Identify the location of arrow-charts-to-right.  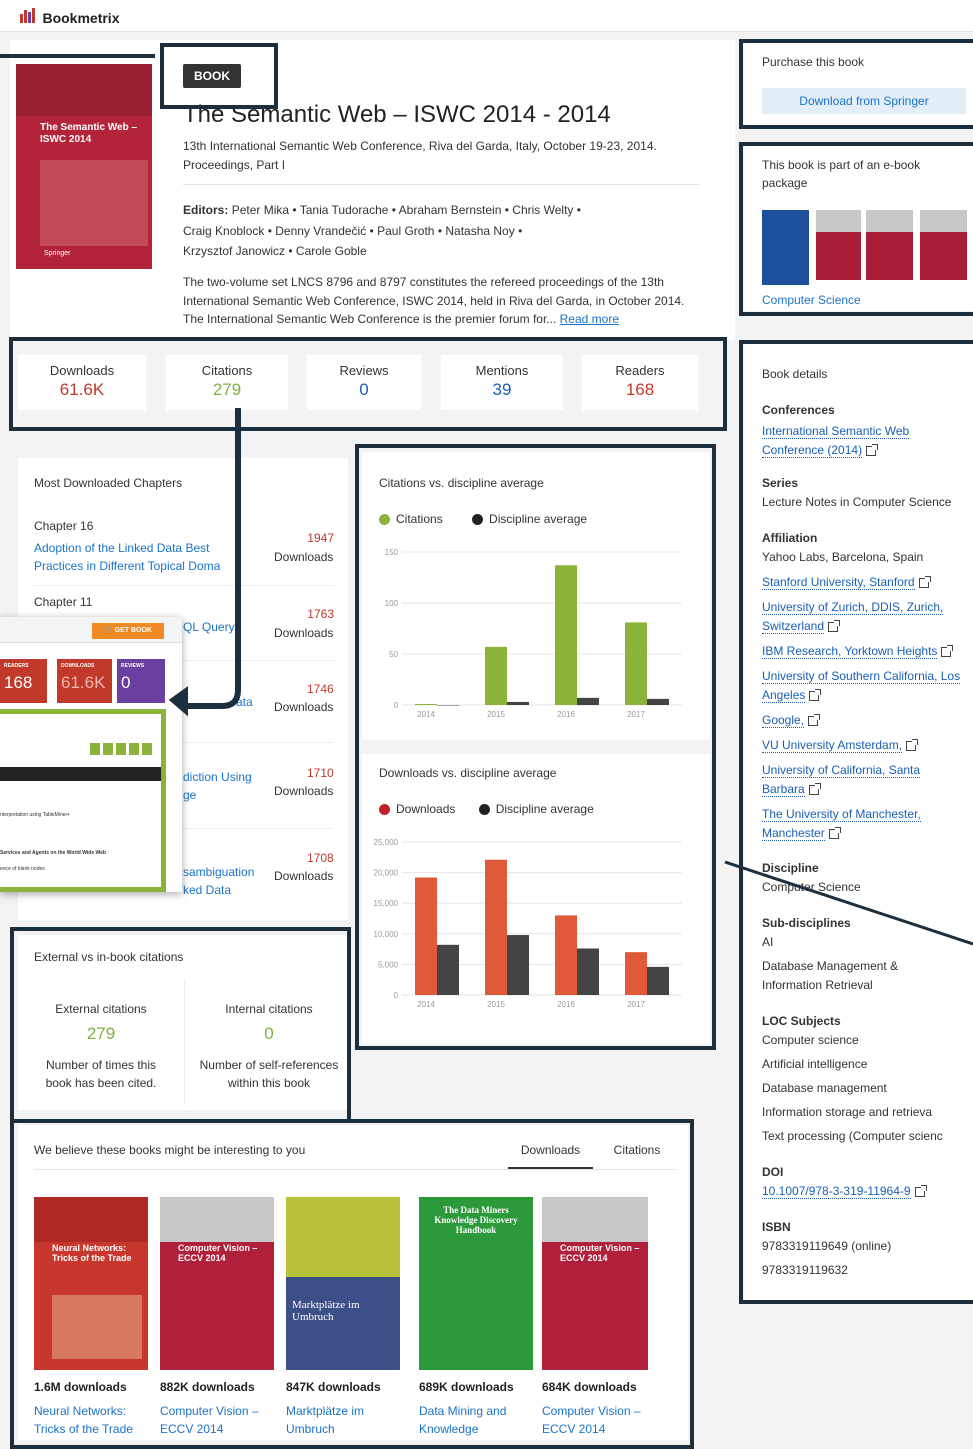
(848, 903).